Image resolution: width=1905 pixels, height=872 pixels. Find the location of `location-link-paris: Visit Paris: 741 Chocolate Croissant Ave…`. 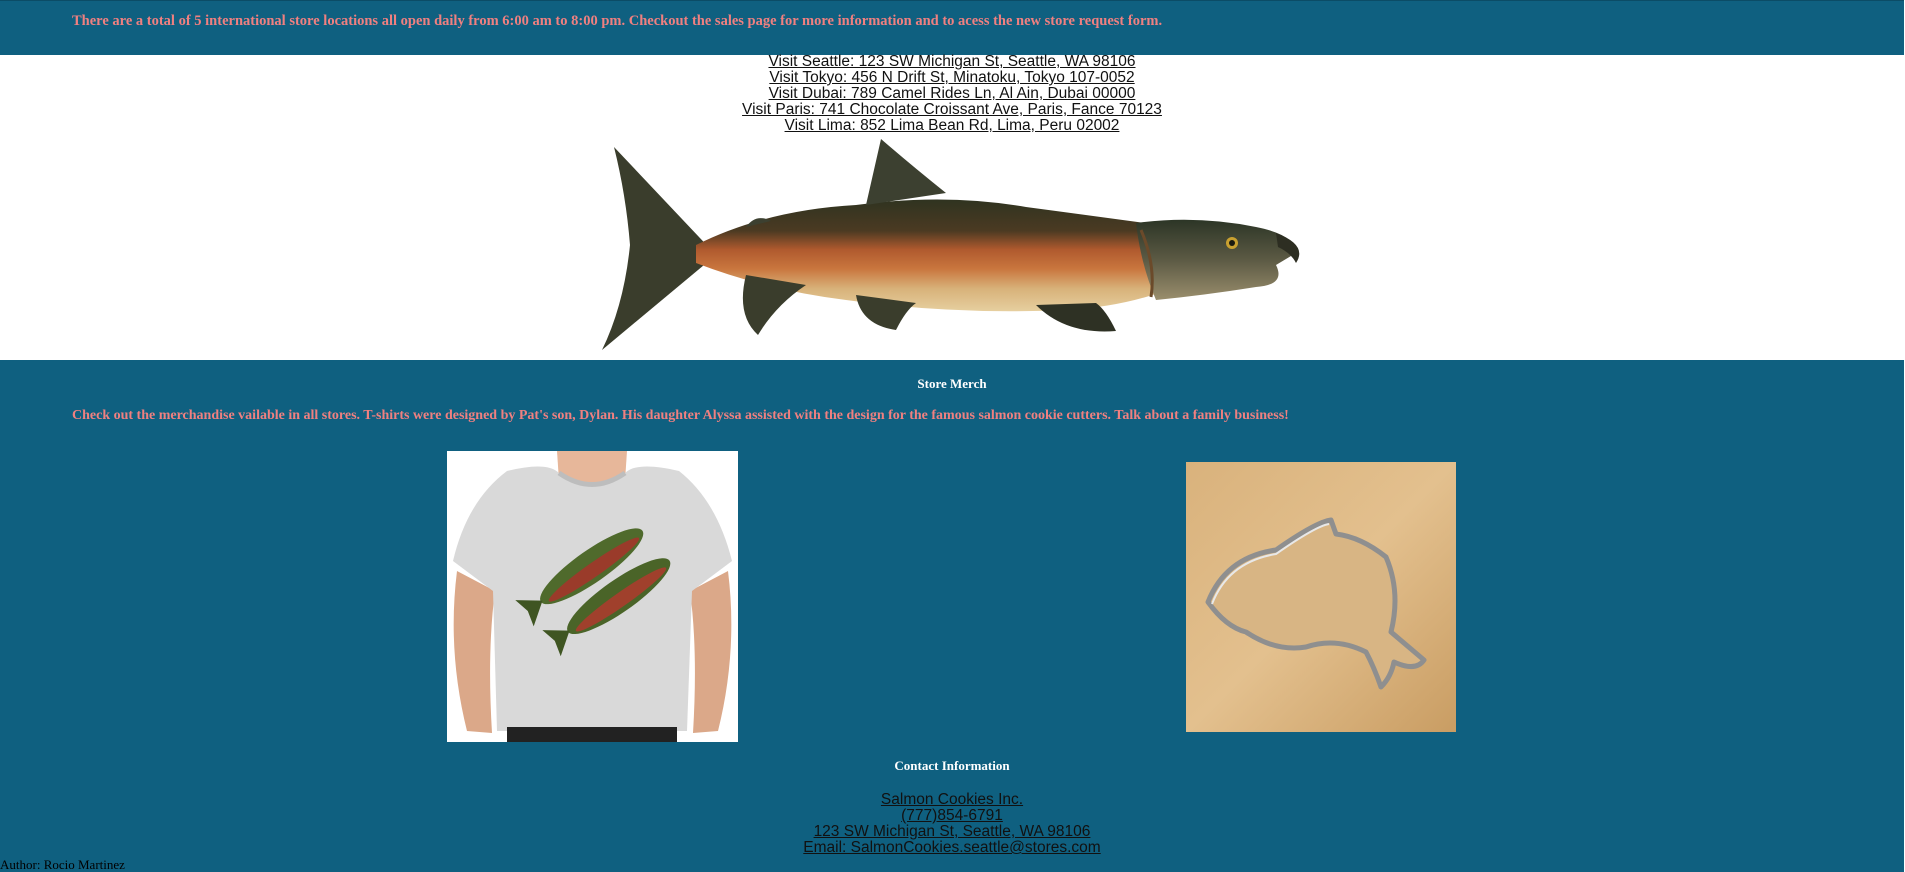

location-link-paris: Visit Paris: 741 Chocolate Croissant Ave… is located at coordinates (952, 110).